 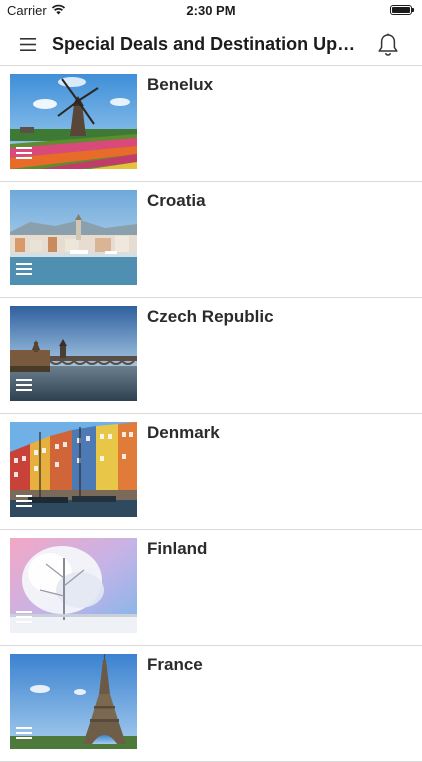 I want to click on notifications-button, so click(x=388, y=45).